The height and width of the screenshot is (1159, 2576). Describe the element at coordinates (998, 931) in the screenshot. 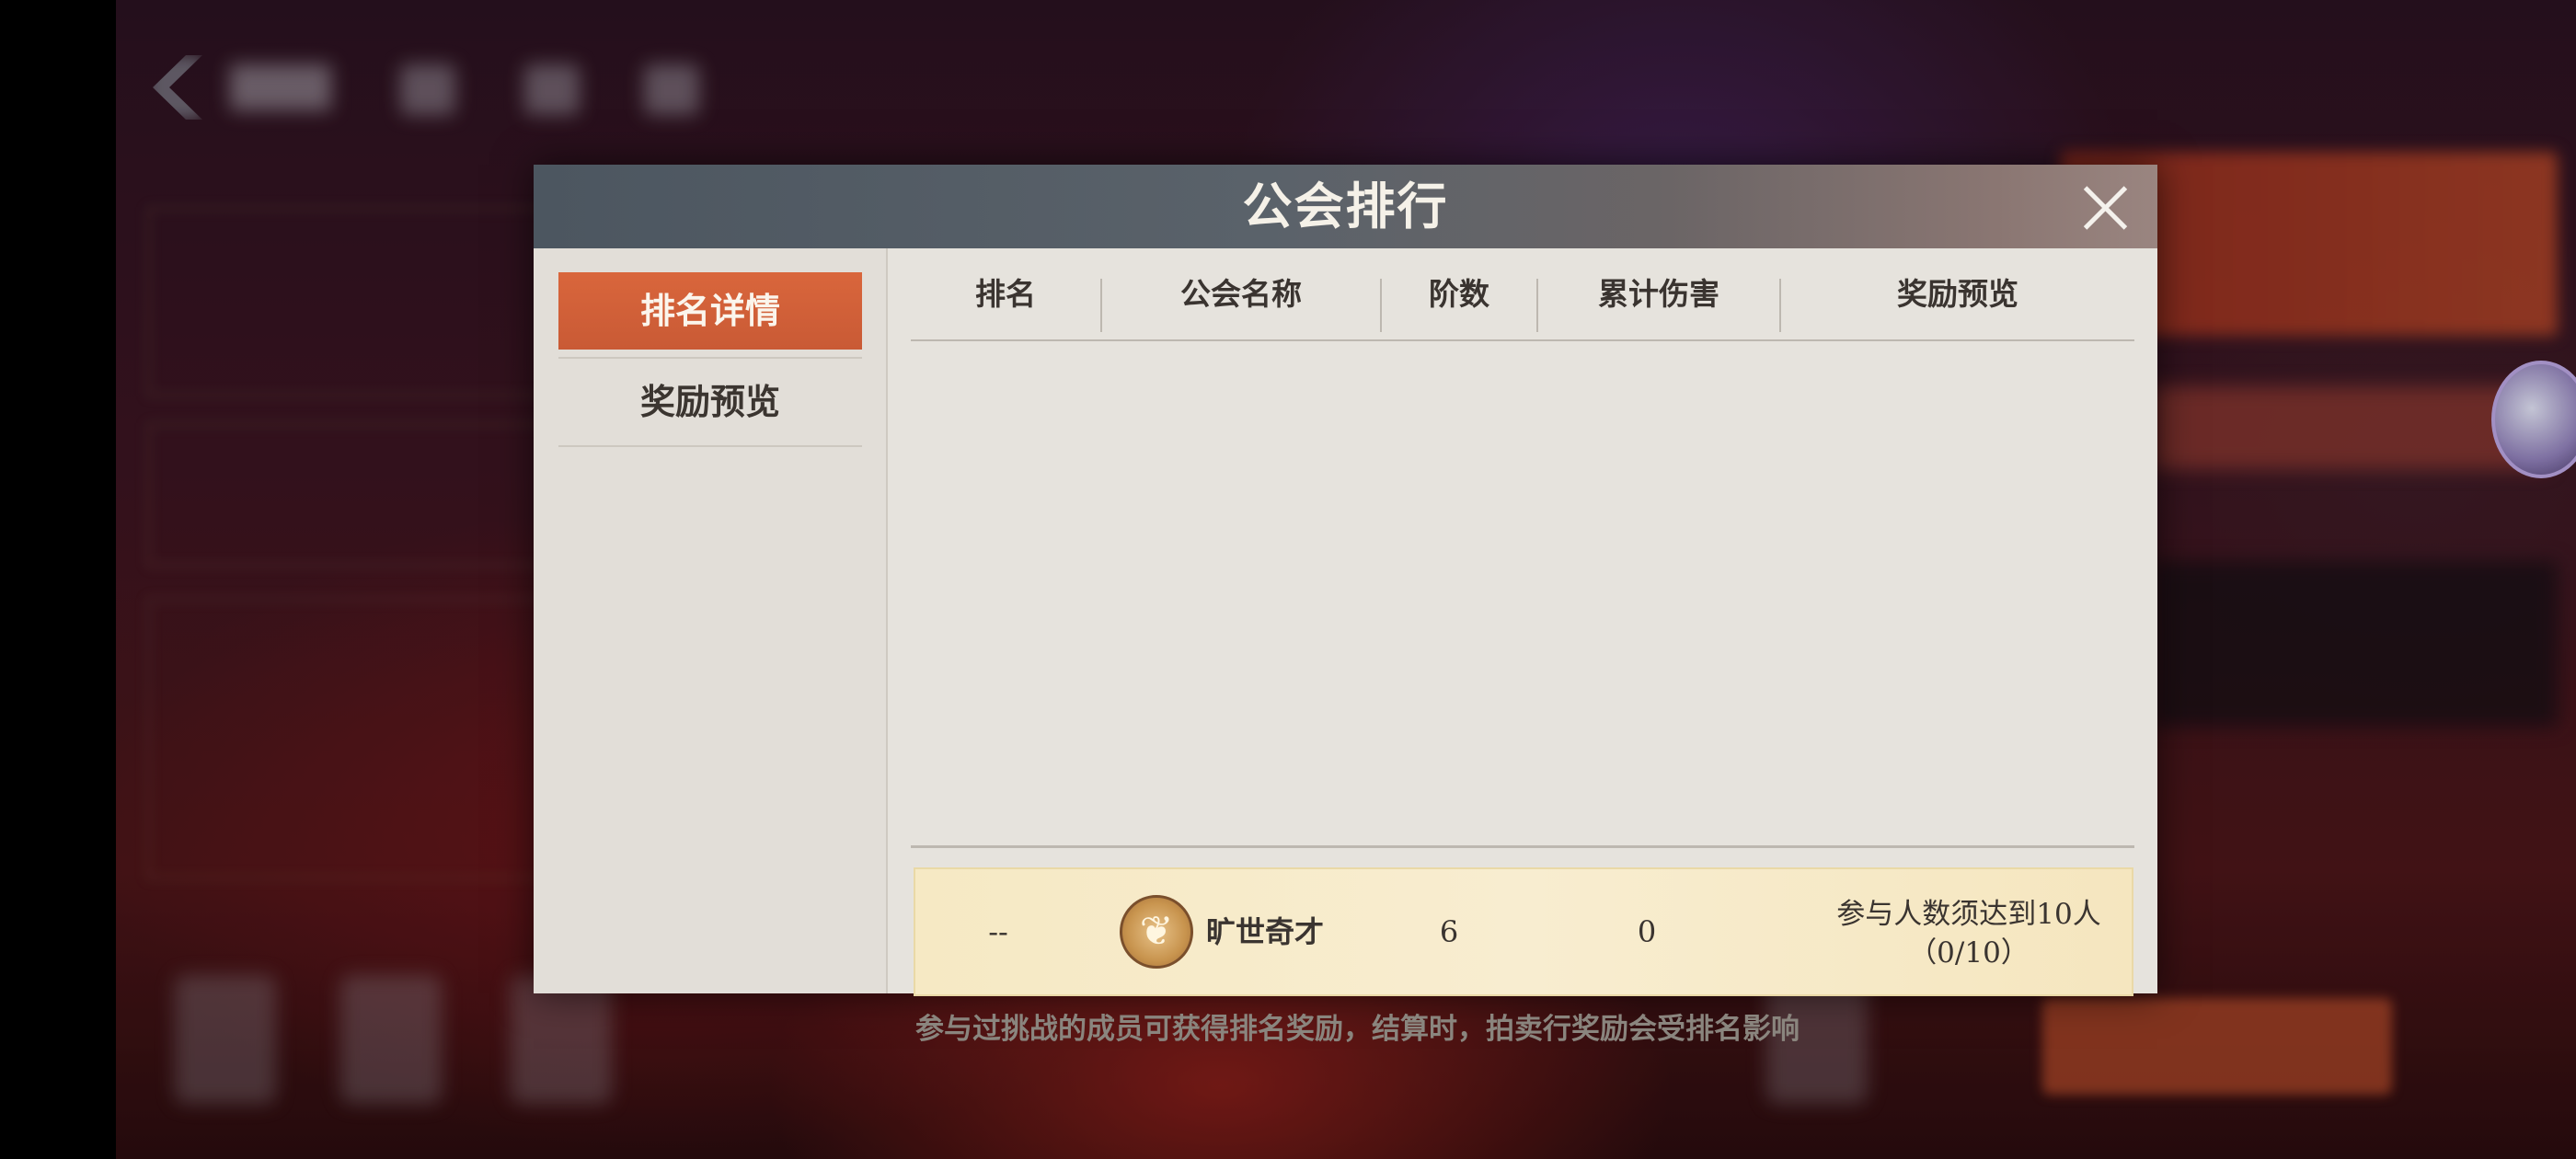

I see `my-rank: --` at that location.